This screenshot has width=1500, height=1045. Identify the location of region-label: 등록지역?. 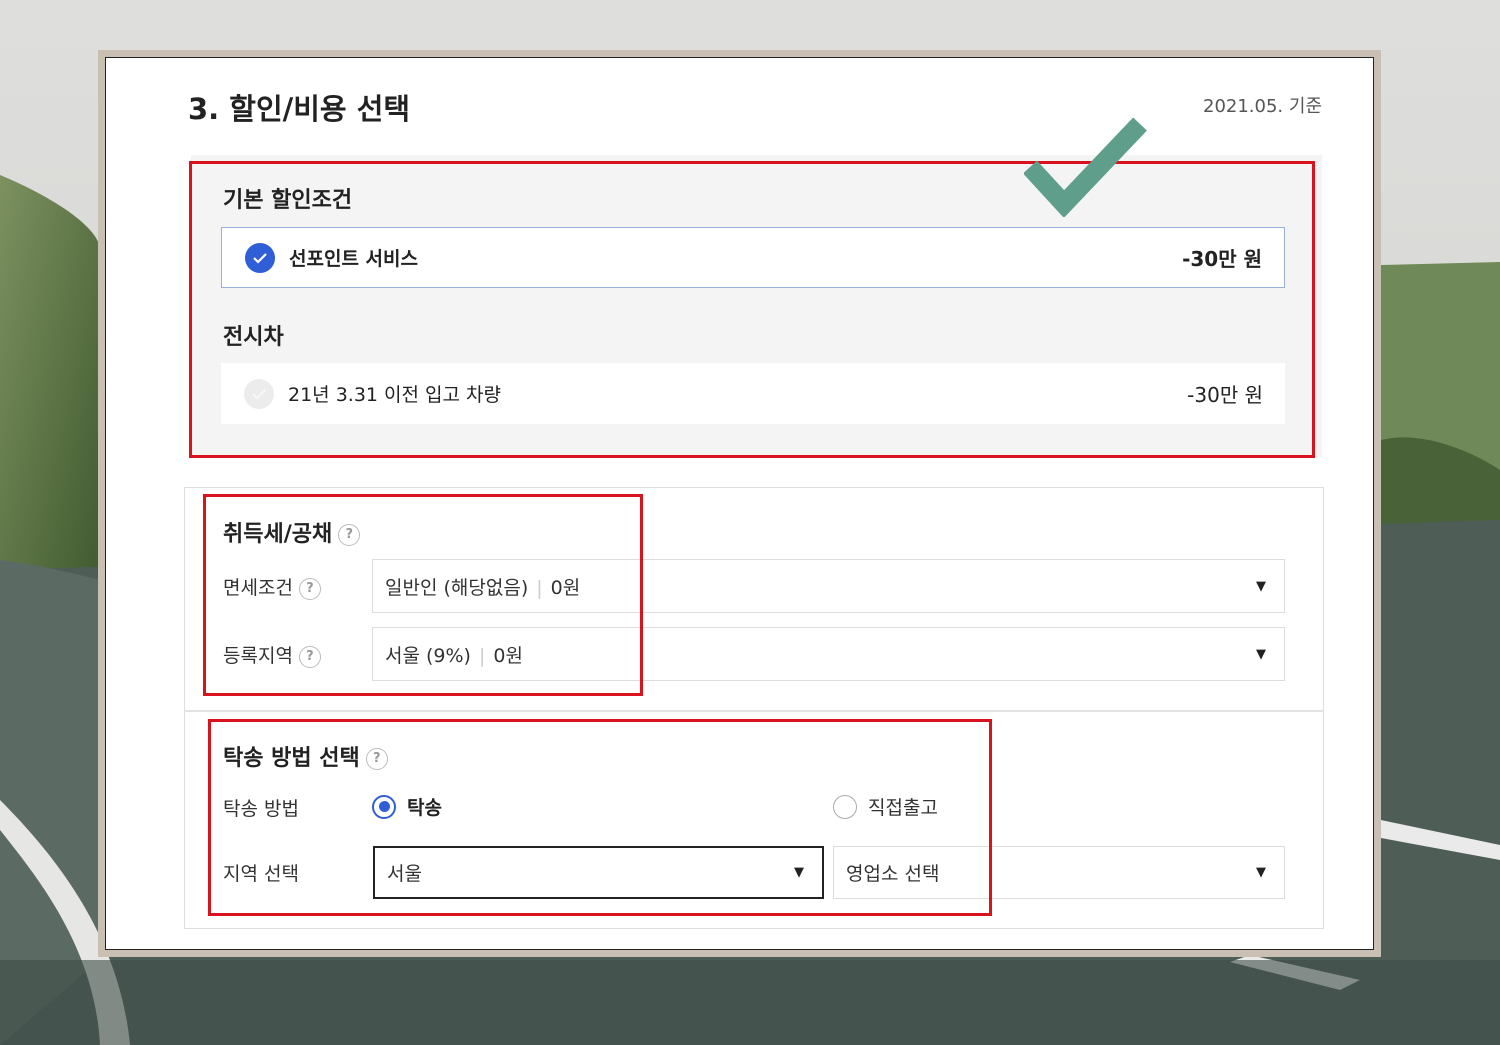
(272, 654).